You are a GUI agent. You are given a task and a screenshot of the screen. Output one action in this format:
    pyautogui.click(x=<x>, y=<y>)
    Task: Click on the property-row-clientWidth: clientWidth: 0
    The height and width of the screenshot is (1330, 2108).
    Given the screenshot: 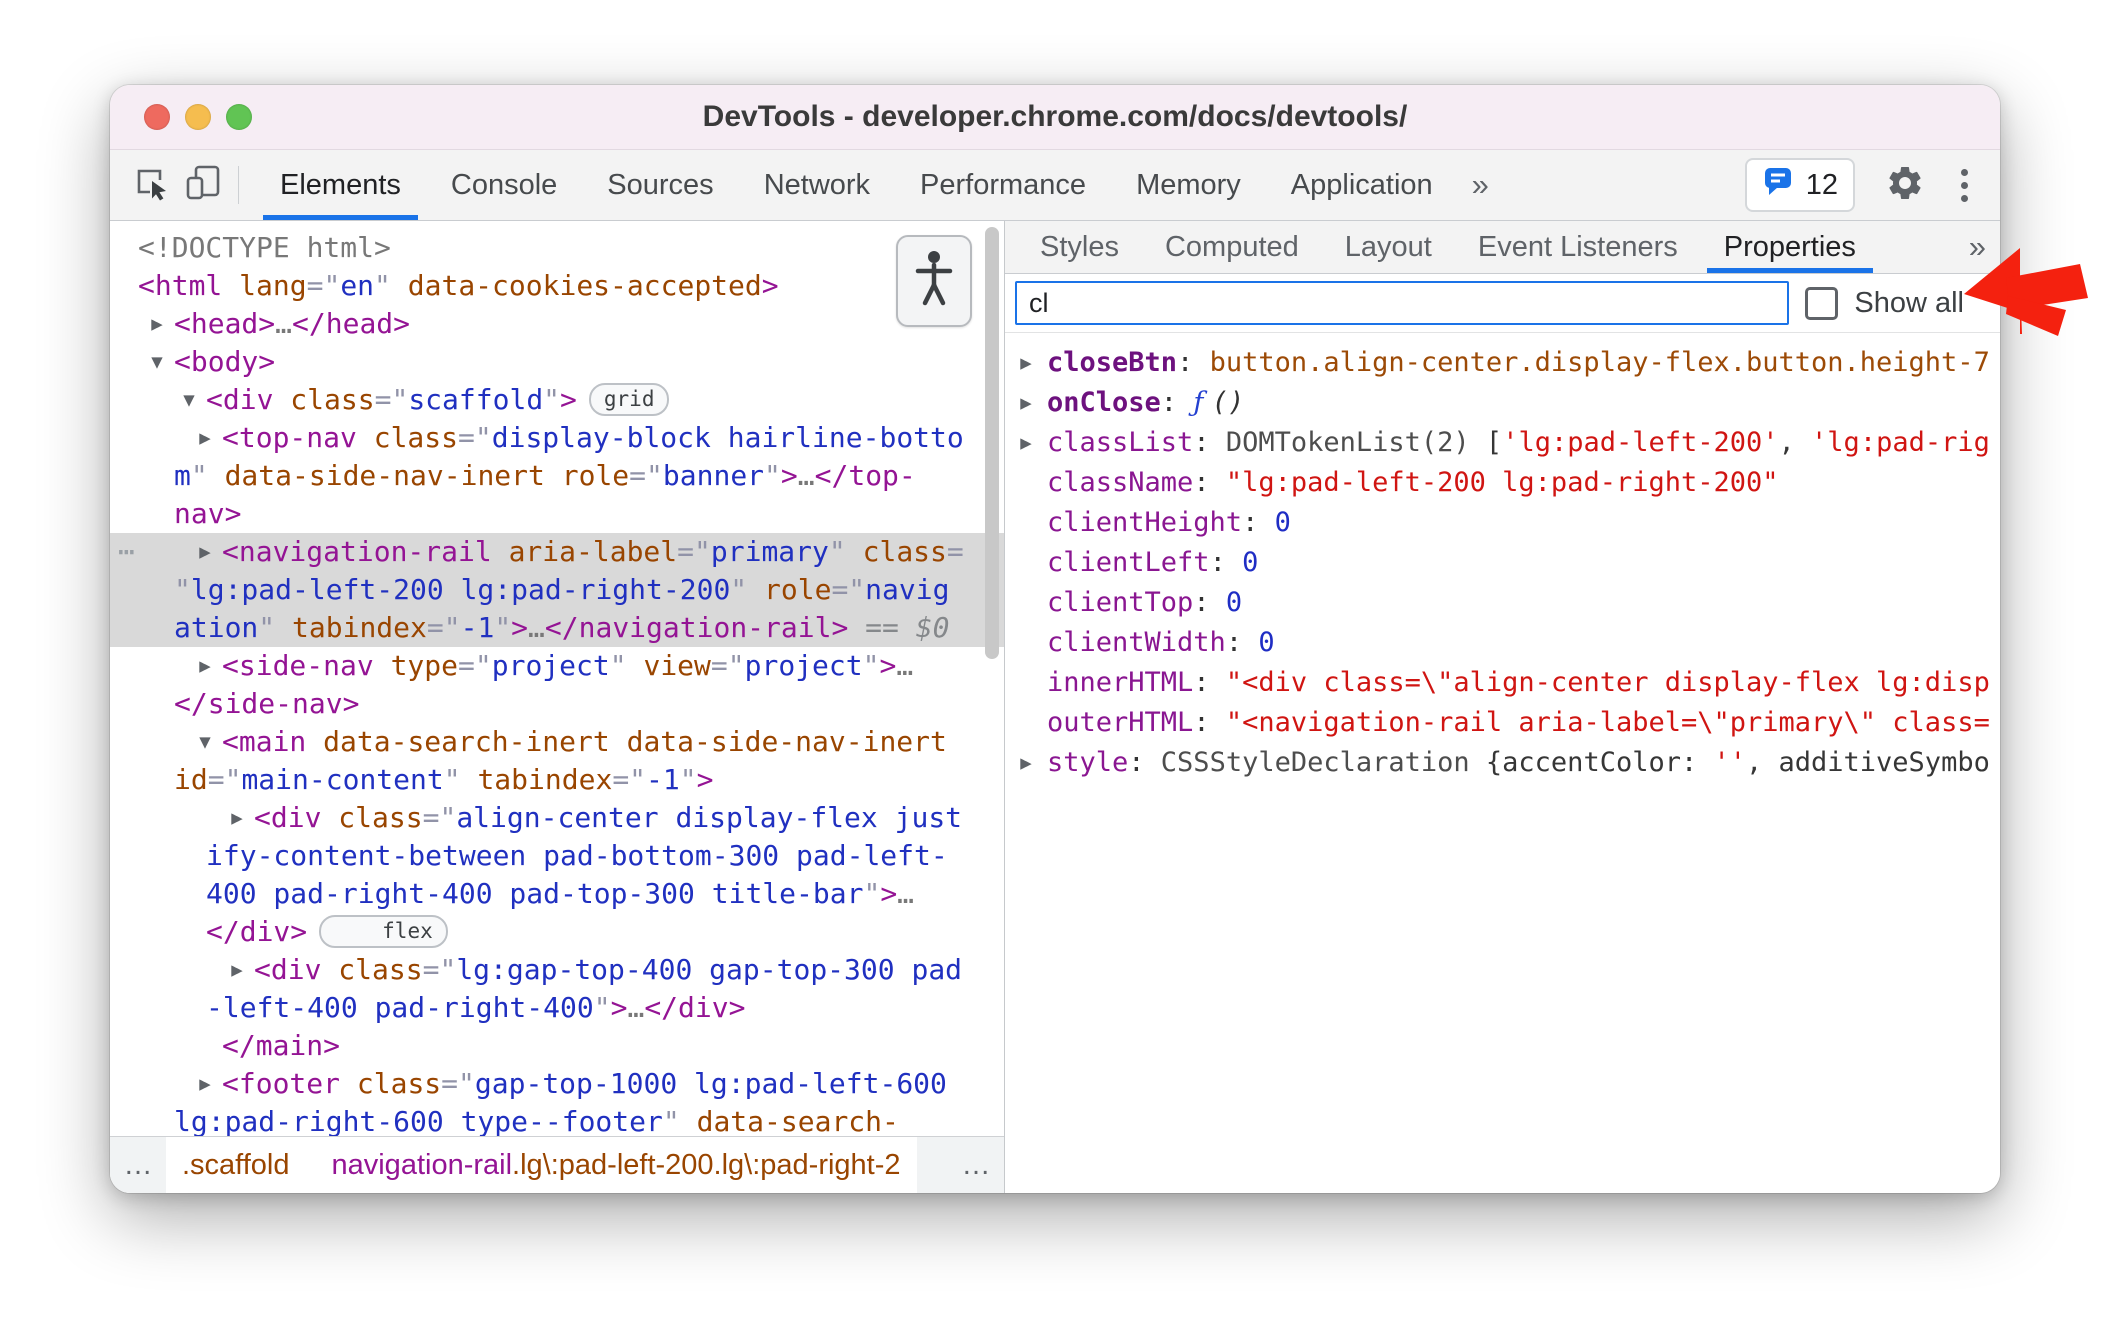 What is the action you would take?
    pyautogui.click(x=1502, y=643)
    